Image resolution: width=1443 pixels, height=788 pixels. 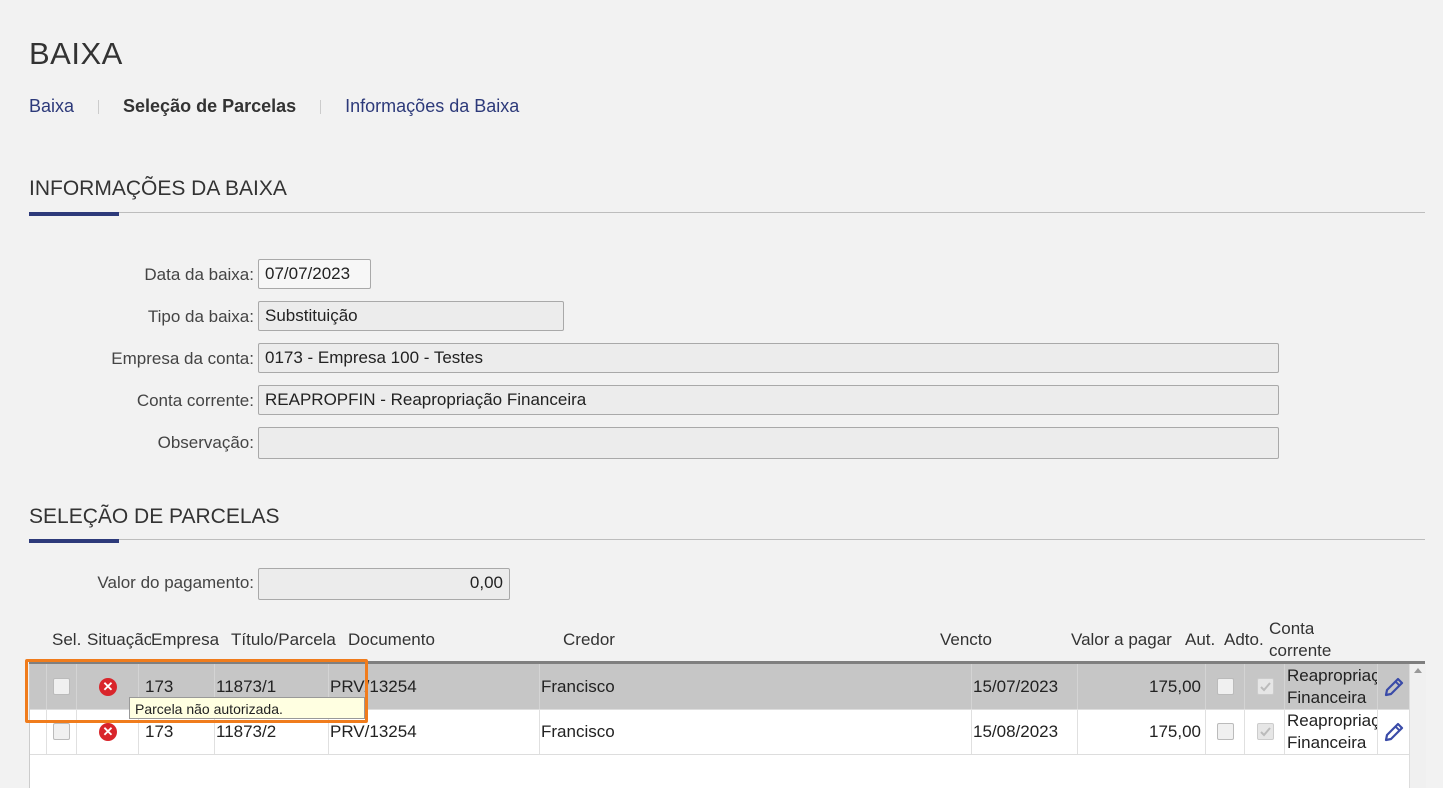 What do you see at coordinates (247, 708) in the screenshot?
I see `tooltip: Parcela não autorizada.` at bounding box center [247, 708].